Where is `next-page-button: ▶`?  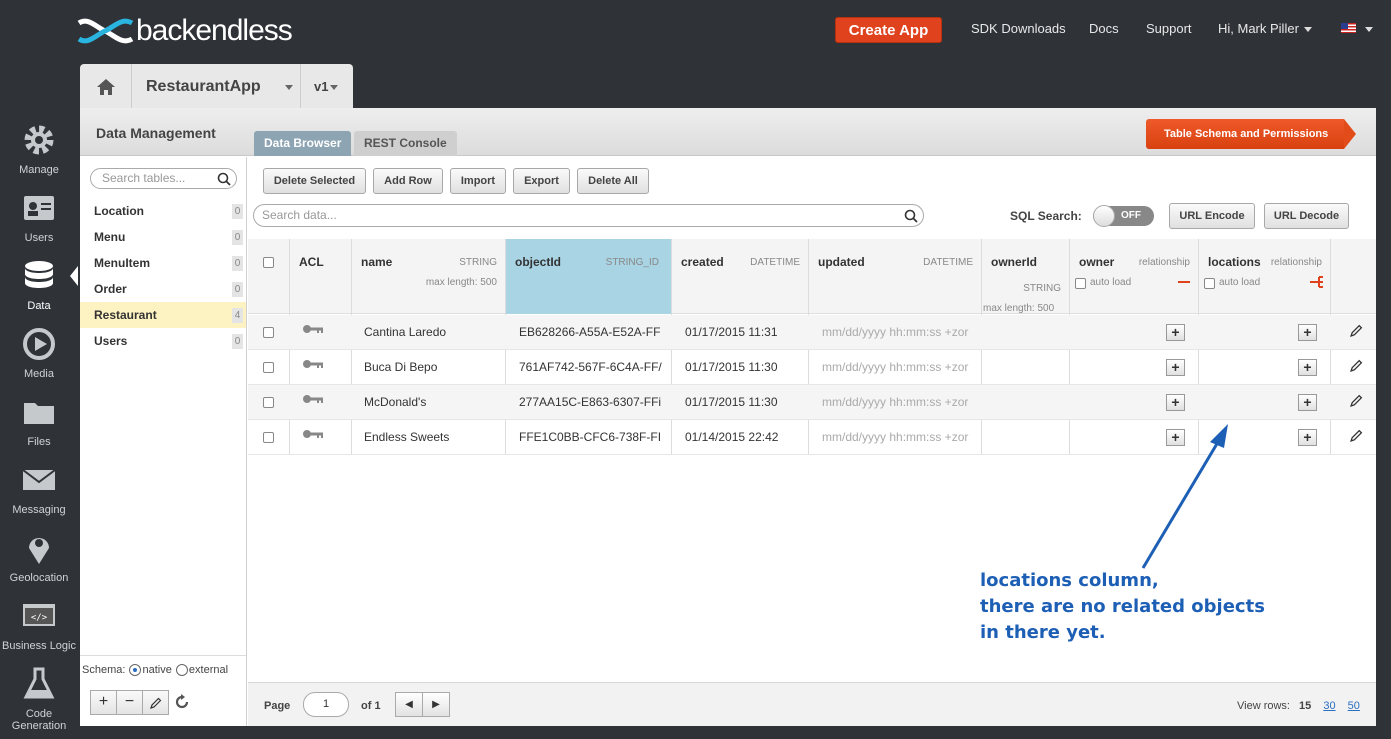 next-page-button: ▶ is located at coordinates (436, 704).